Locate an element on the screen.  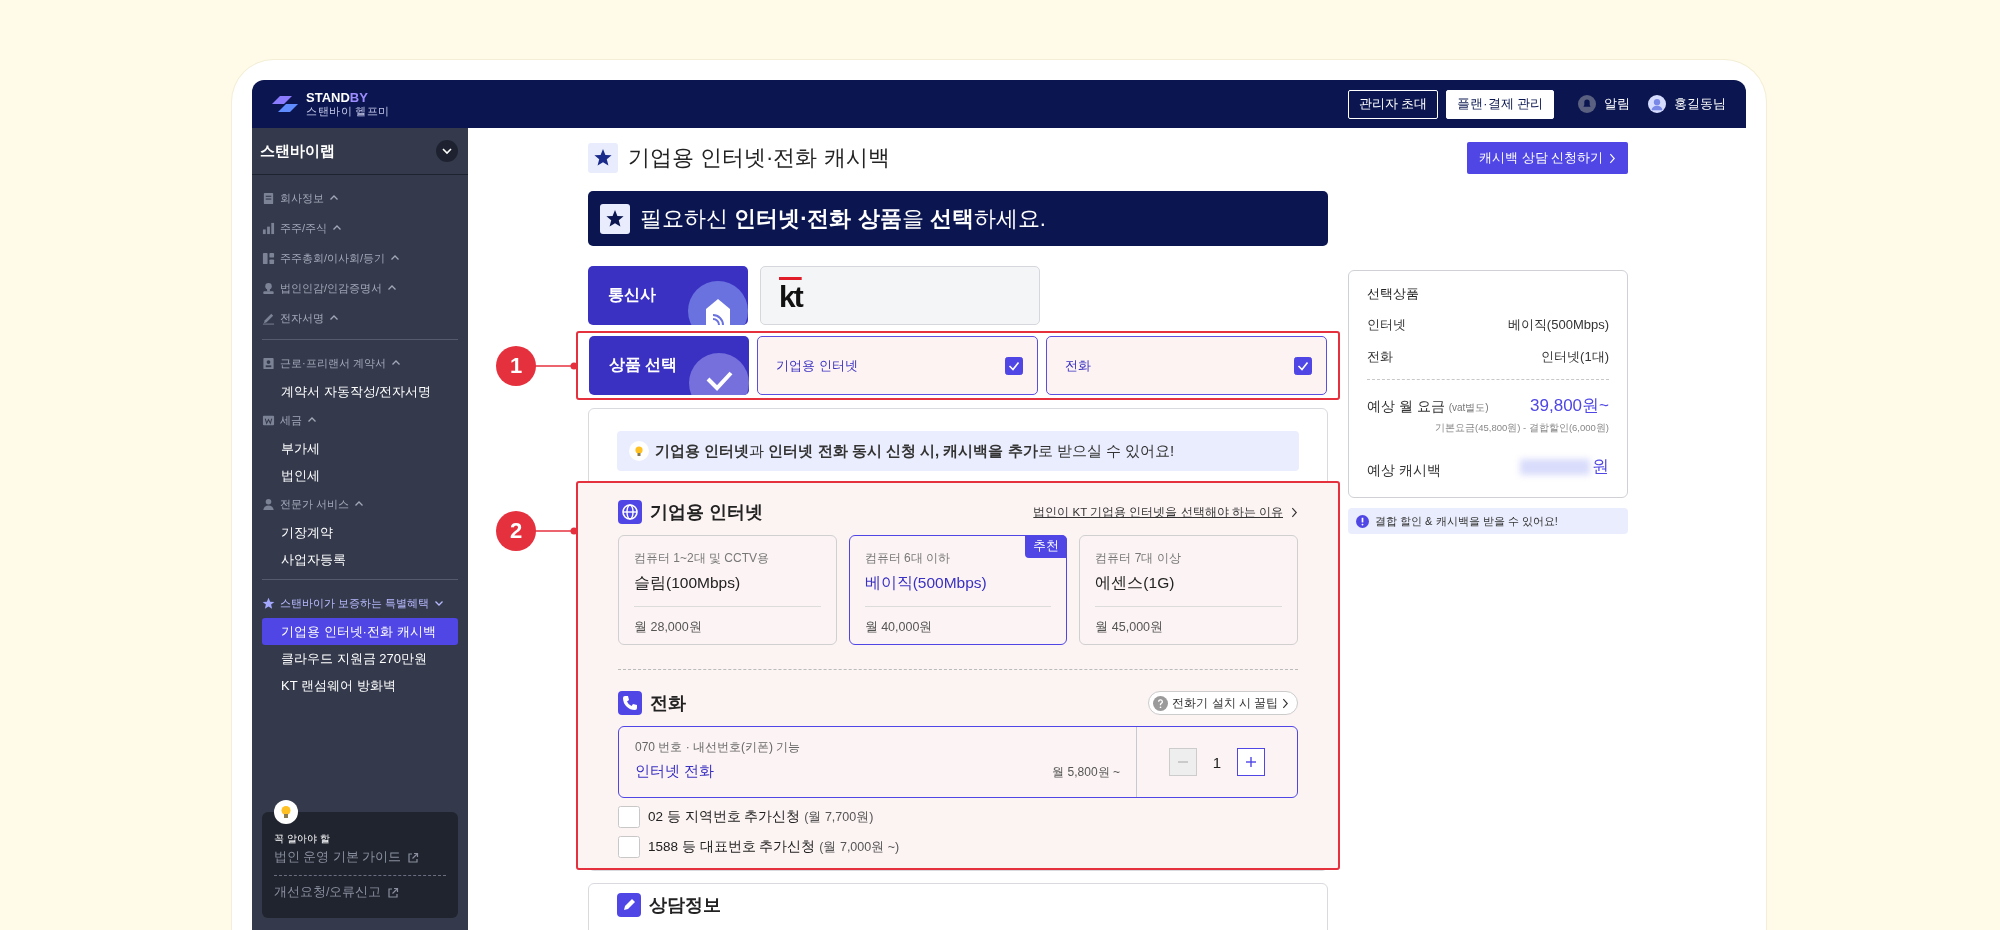
annotation-marker: 2 is located at coordinates (516, 531).